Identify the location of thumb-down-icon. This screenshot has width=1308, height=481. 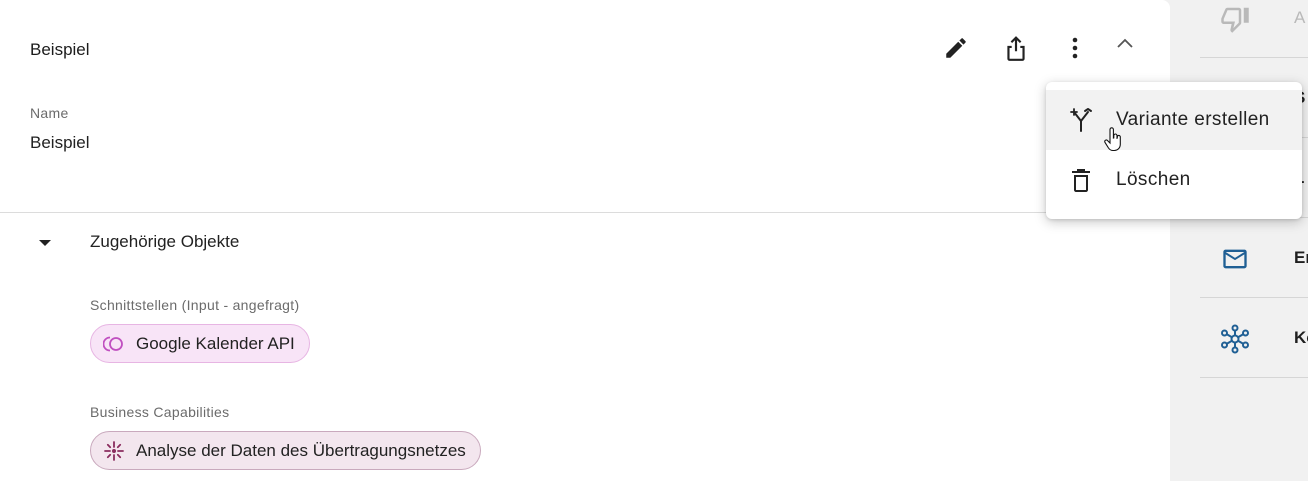
(1235, 19).